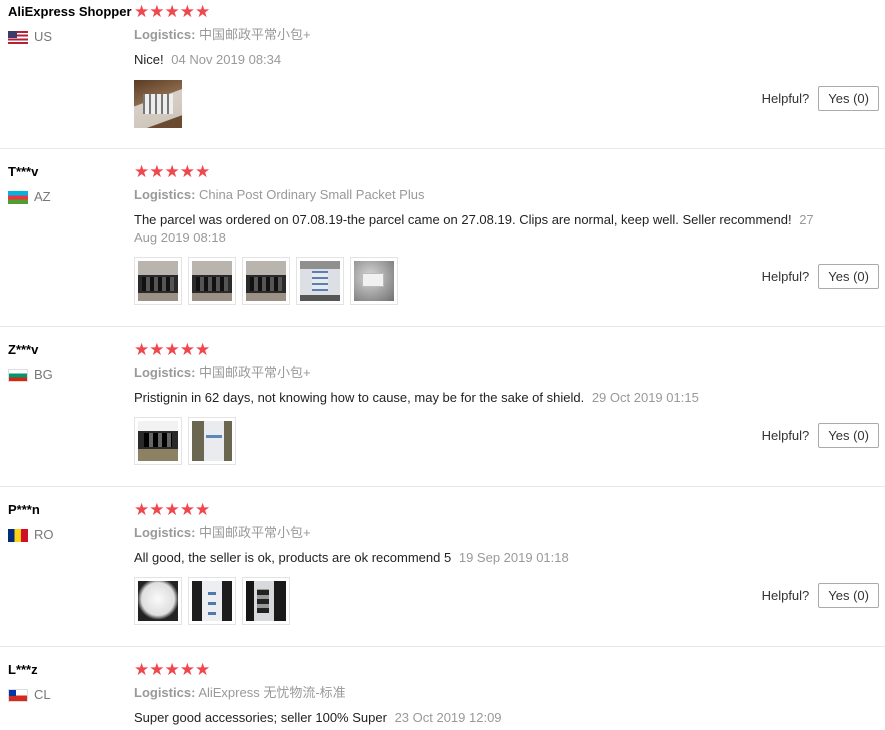  Describe the element at coordinates (272, 692) in the screenshot. I see `logistics-value: AliExpress 无忧物流-标准` at that location.